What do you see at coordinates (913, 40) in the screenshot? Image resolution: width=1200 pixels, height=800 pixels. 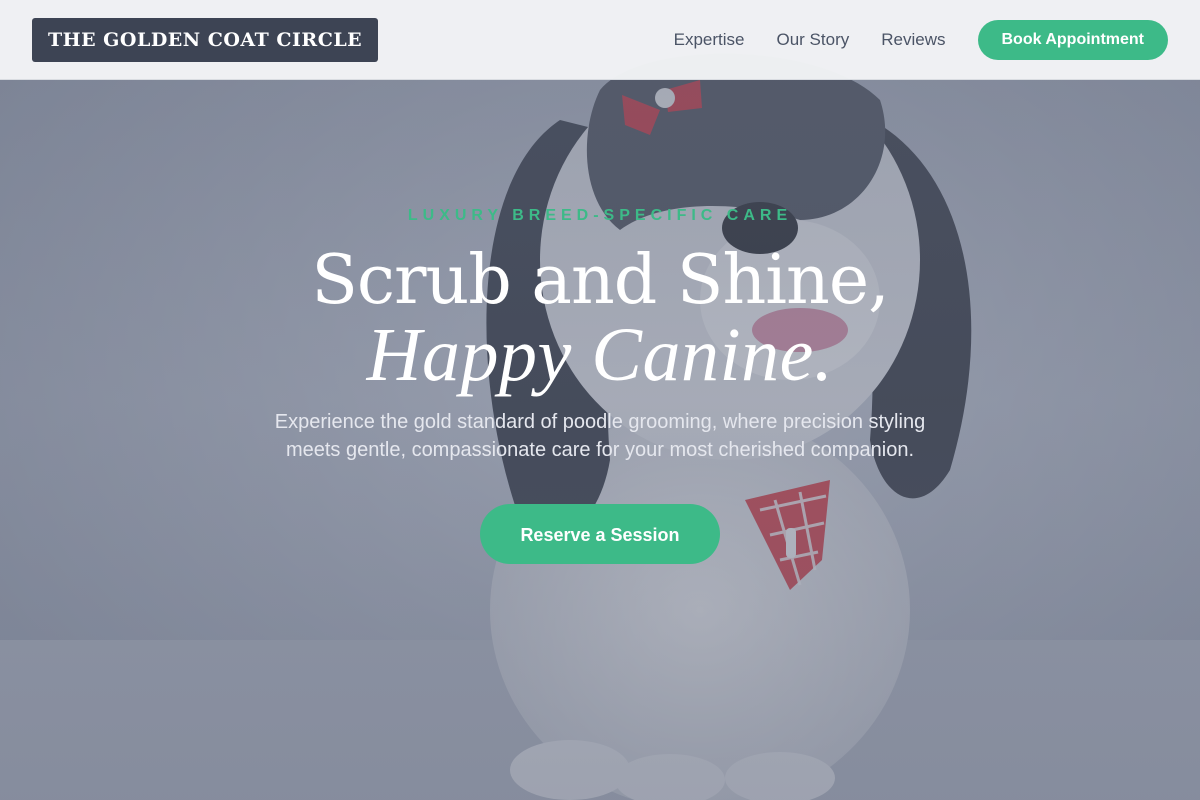 I see `nav-link-reviews: Reviews` at bounding box center [913, 40].